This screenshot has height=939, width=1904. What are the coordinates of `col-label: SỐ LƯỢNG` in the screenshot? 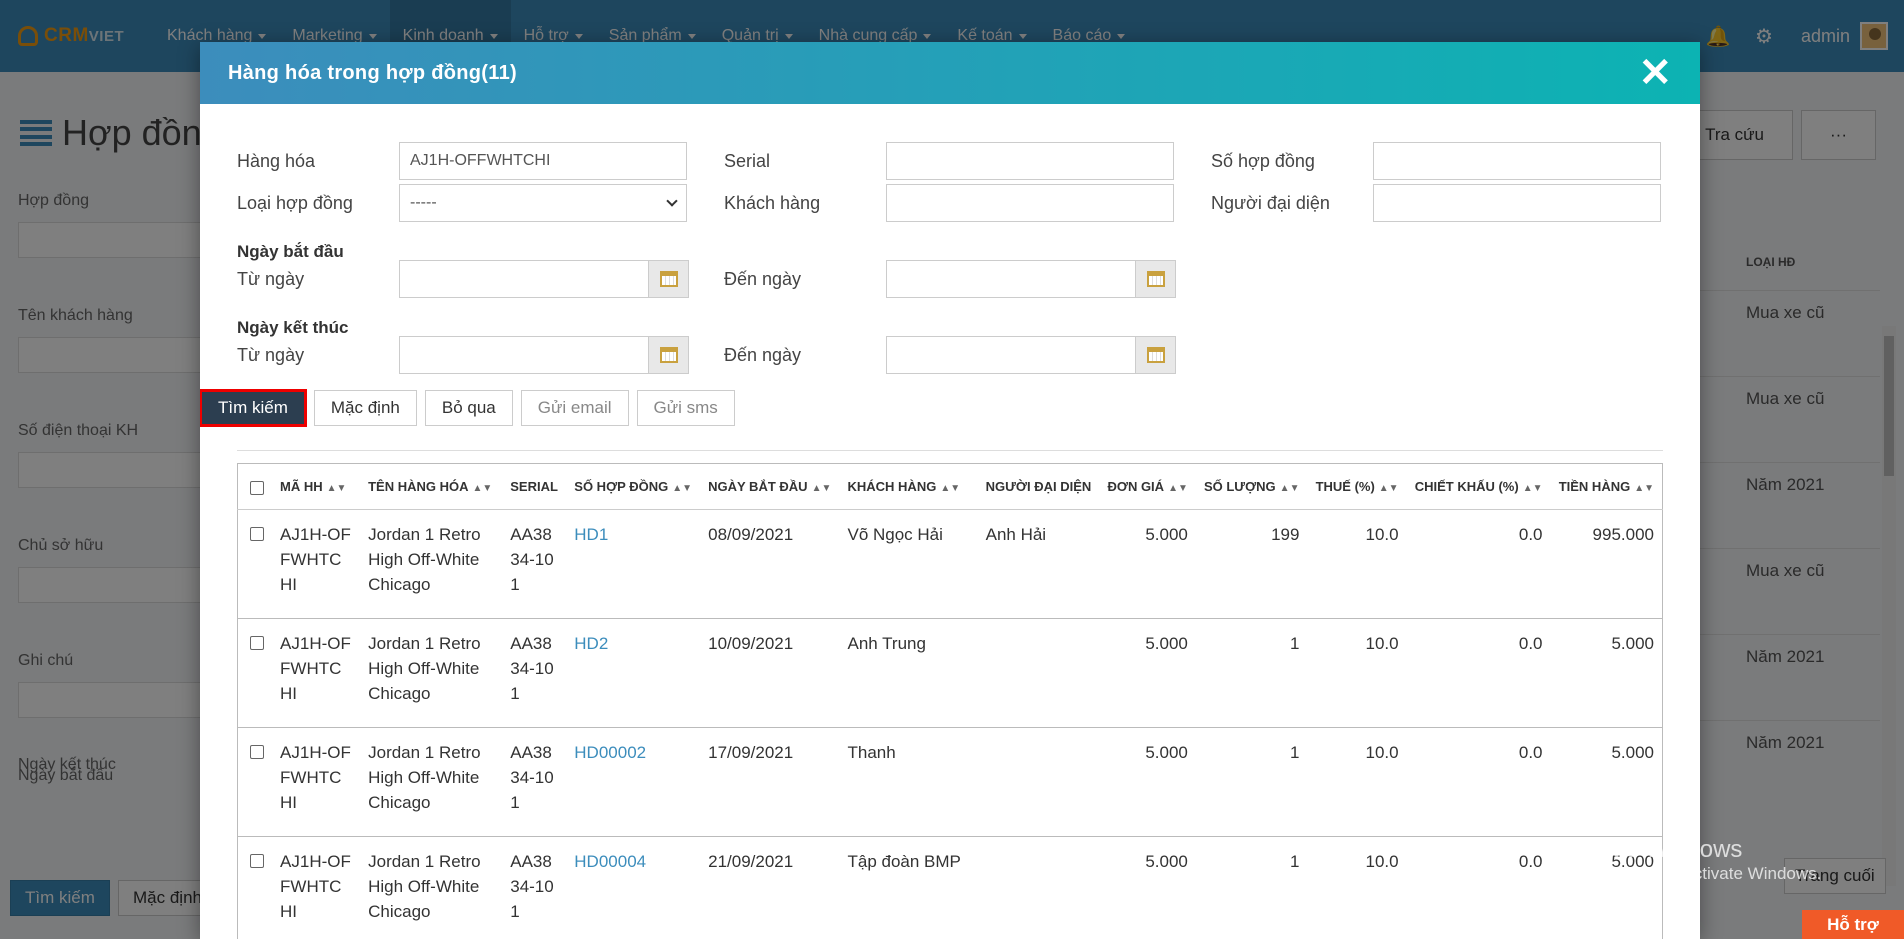 It's located at (1239, 486).